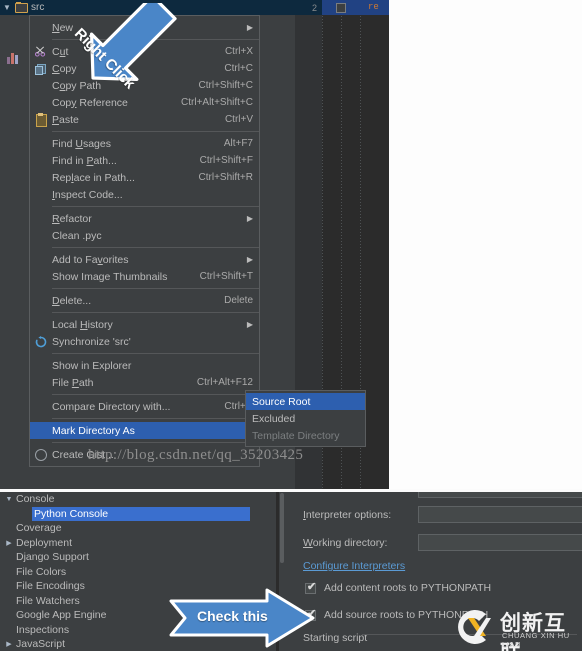 The width and height of the screenshot is (582, 651). What do you see at coordinates (64, 68) in the screenshot?
I see `menu-label: Copy` at bounding box center [64, 68].